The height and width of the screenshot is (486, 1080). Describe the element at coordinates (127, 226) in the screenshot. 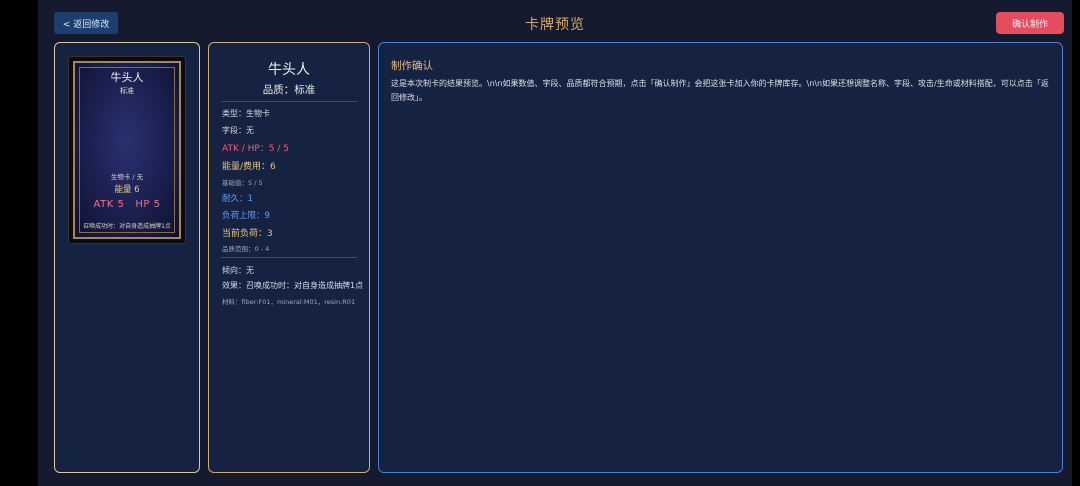

I see `card-effect: 召唤成功时：对自身造成抽牌1点` at that location.